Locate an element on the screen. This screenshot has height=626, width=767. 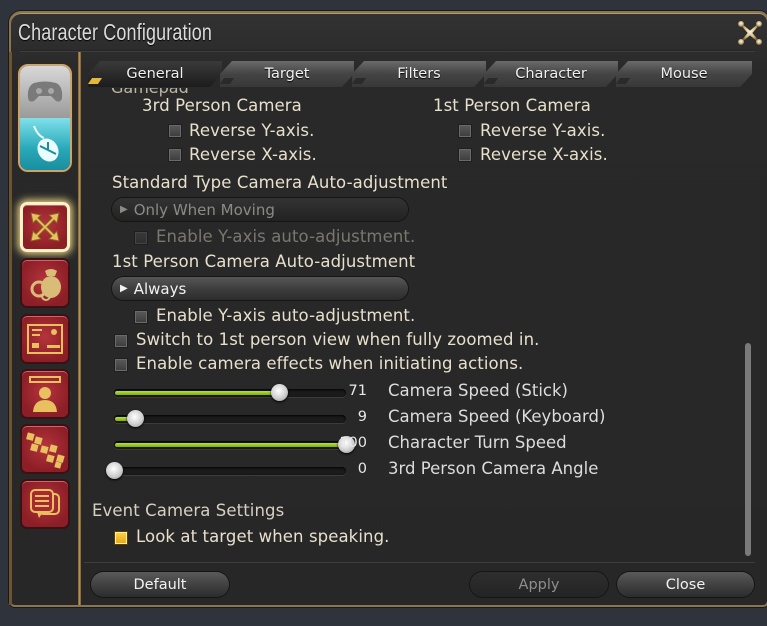
tab-label: Target is located at coordinates (287, 74).